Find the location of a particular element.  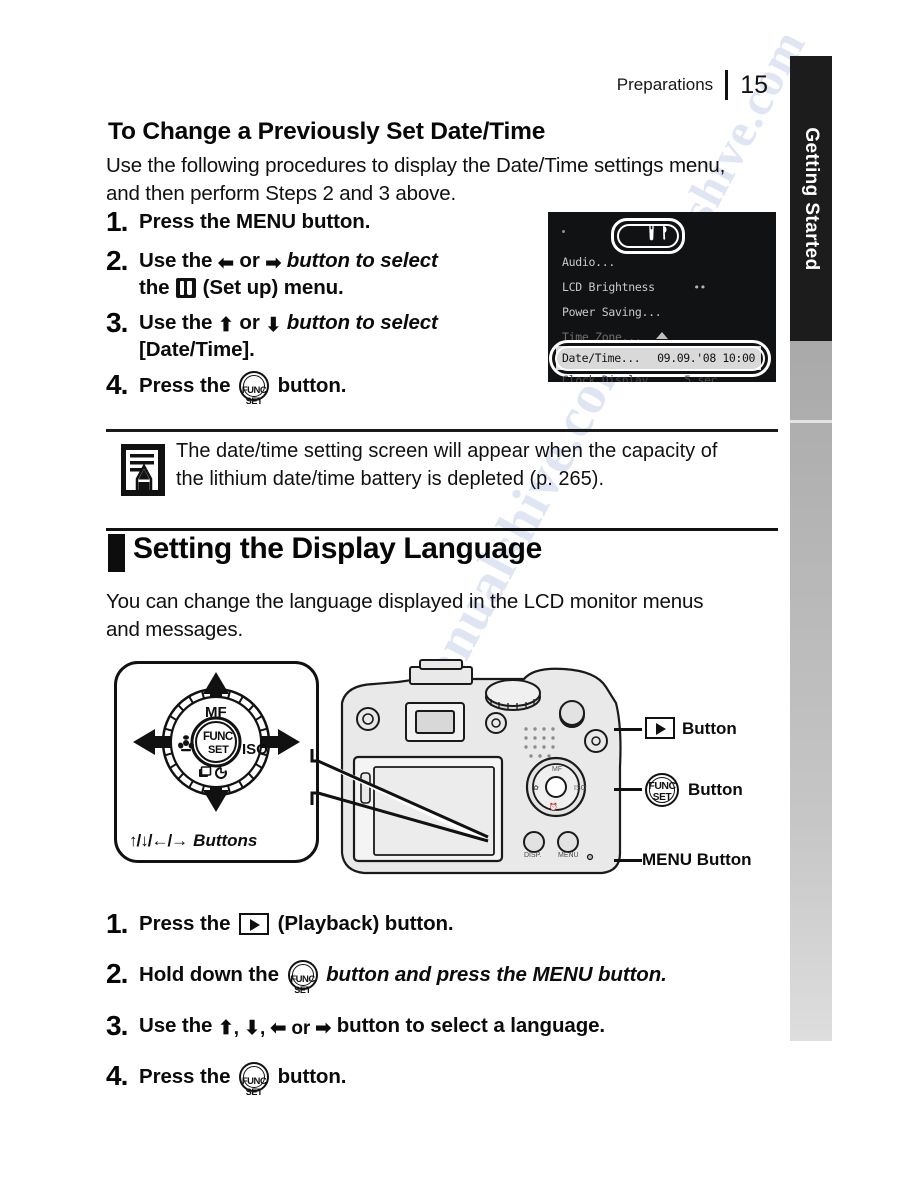

step-text-part: [Date/Time]. is located at coordinates (197, 349).